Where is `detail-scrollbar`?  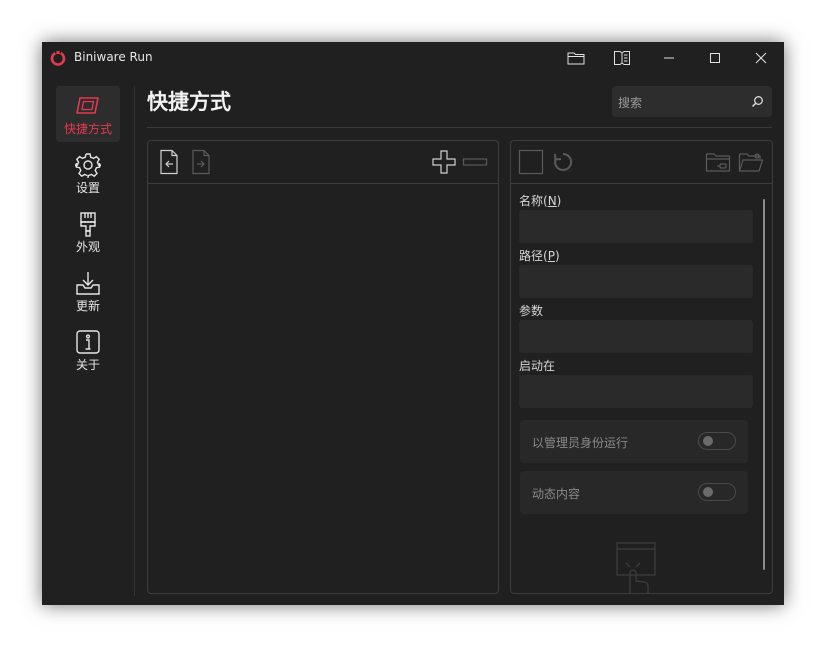 detail-scrollbar is located at coordinates (764, 384).